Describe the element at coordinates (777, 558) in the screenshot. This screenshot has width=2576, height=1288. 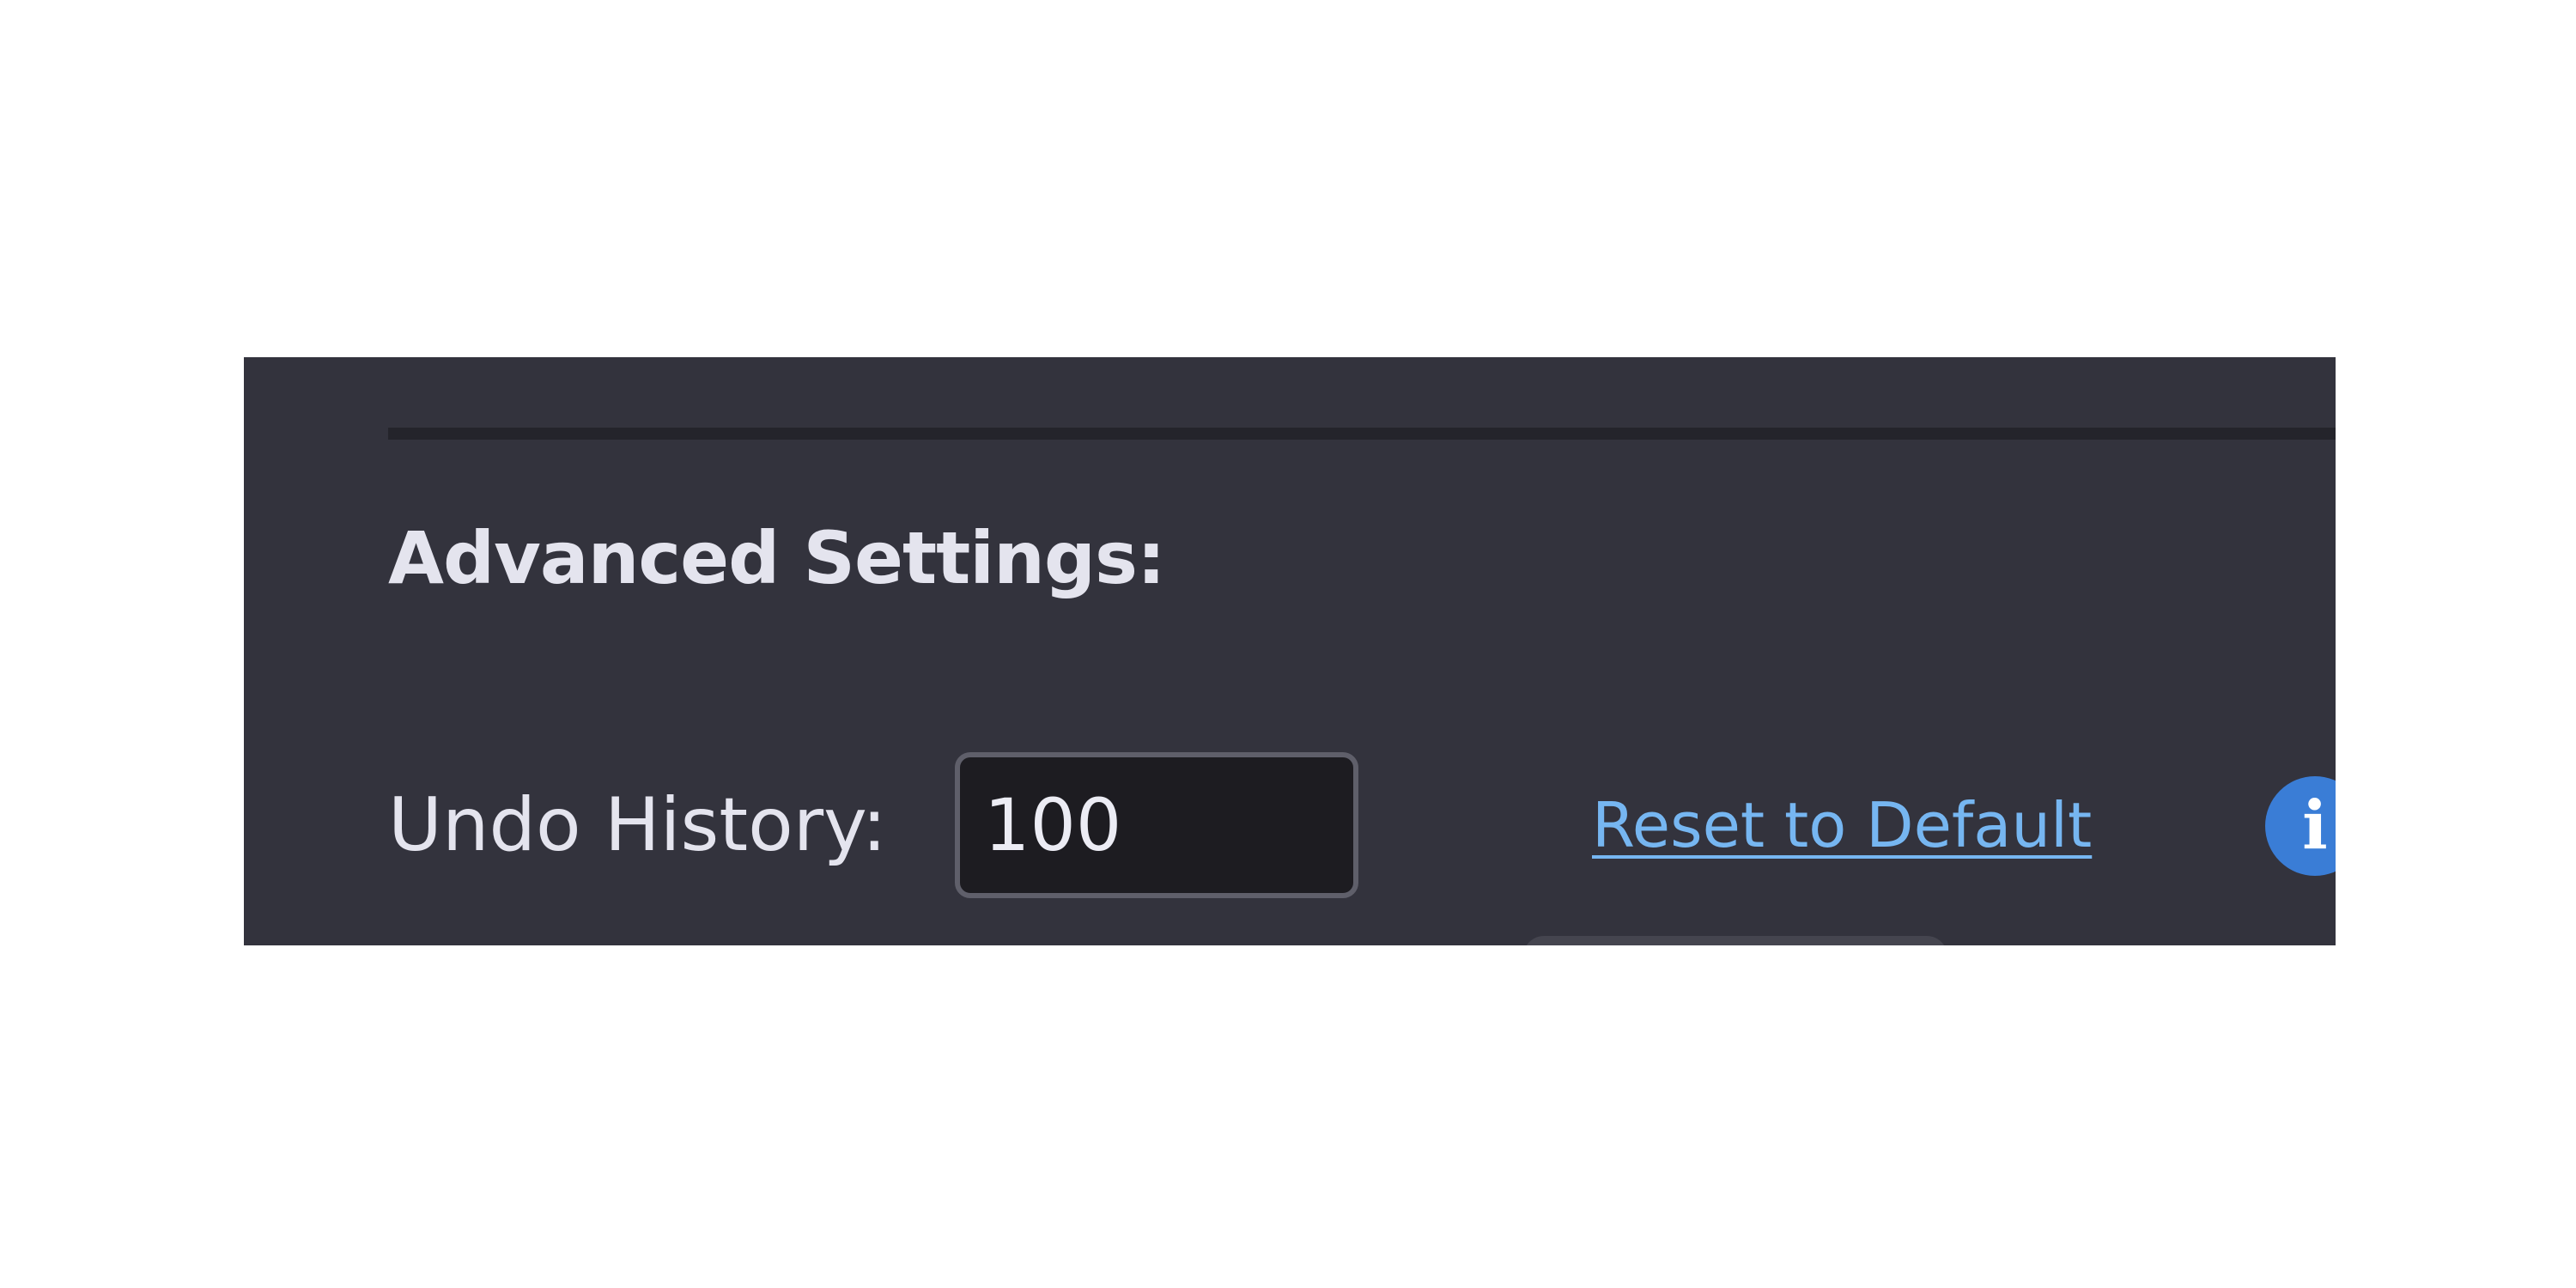
I see `advanced-settings-heading: Advanced Settings:` at that location.